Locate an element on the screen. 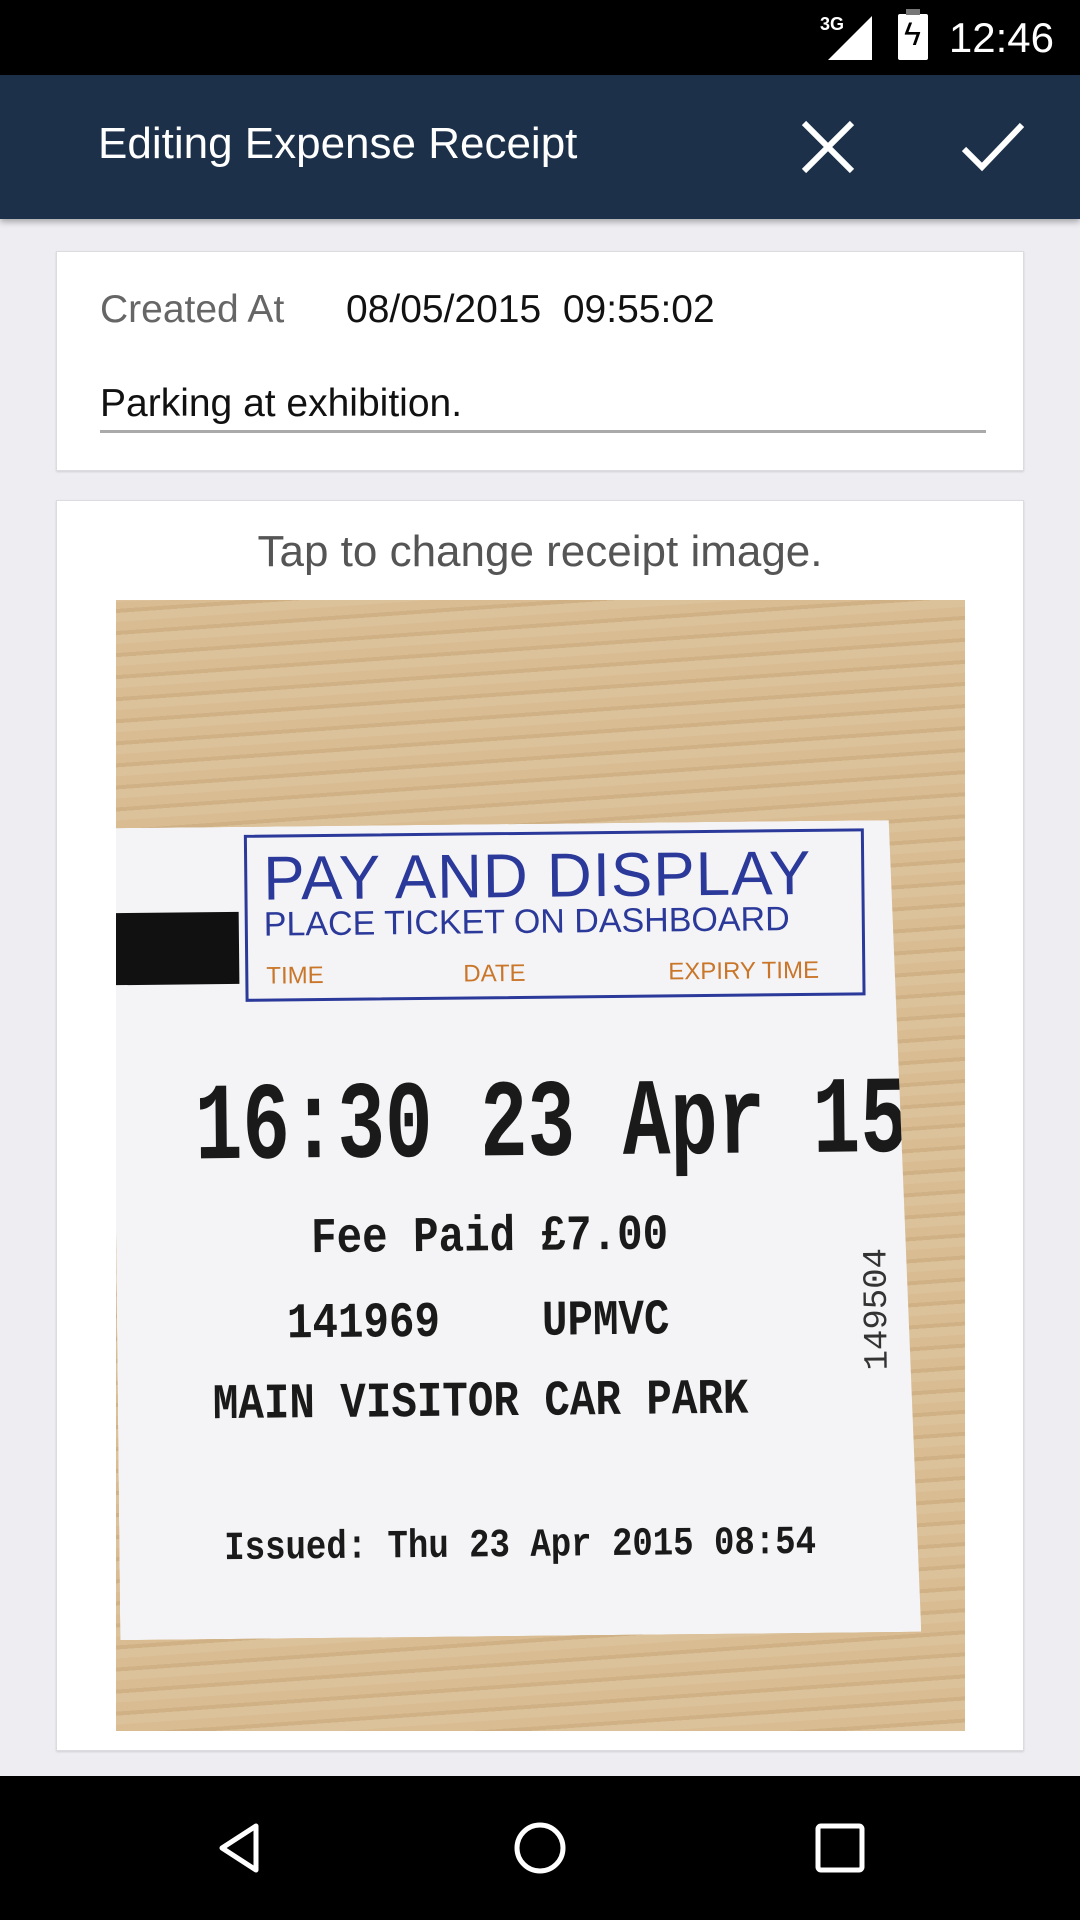 The width and height of the screenshot is (1080, 1920). ticket-issued: Issued: Thu 23 Apr 2015 08:54 is located at coordinates (520, 1546).